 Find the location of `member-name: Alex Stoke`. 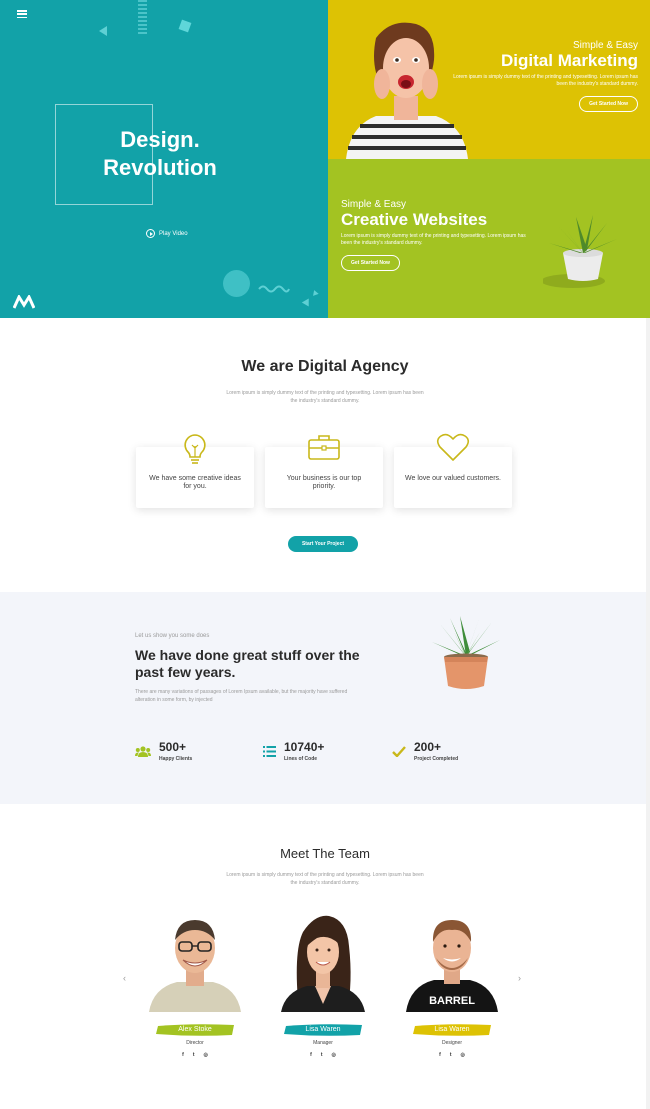

member-name: Alex Stoke is located at coordinates (195, 1029).